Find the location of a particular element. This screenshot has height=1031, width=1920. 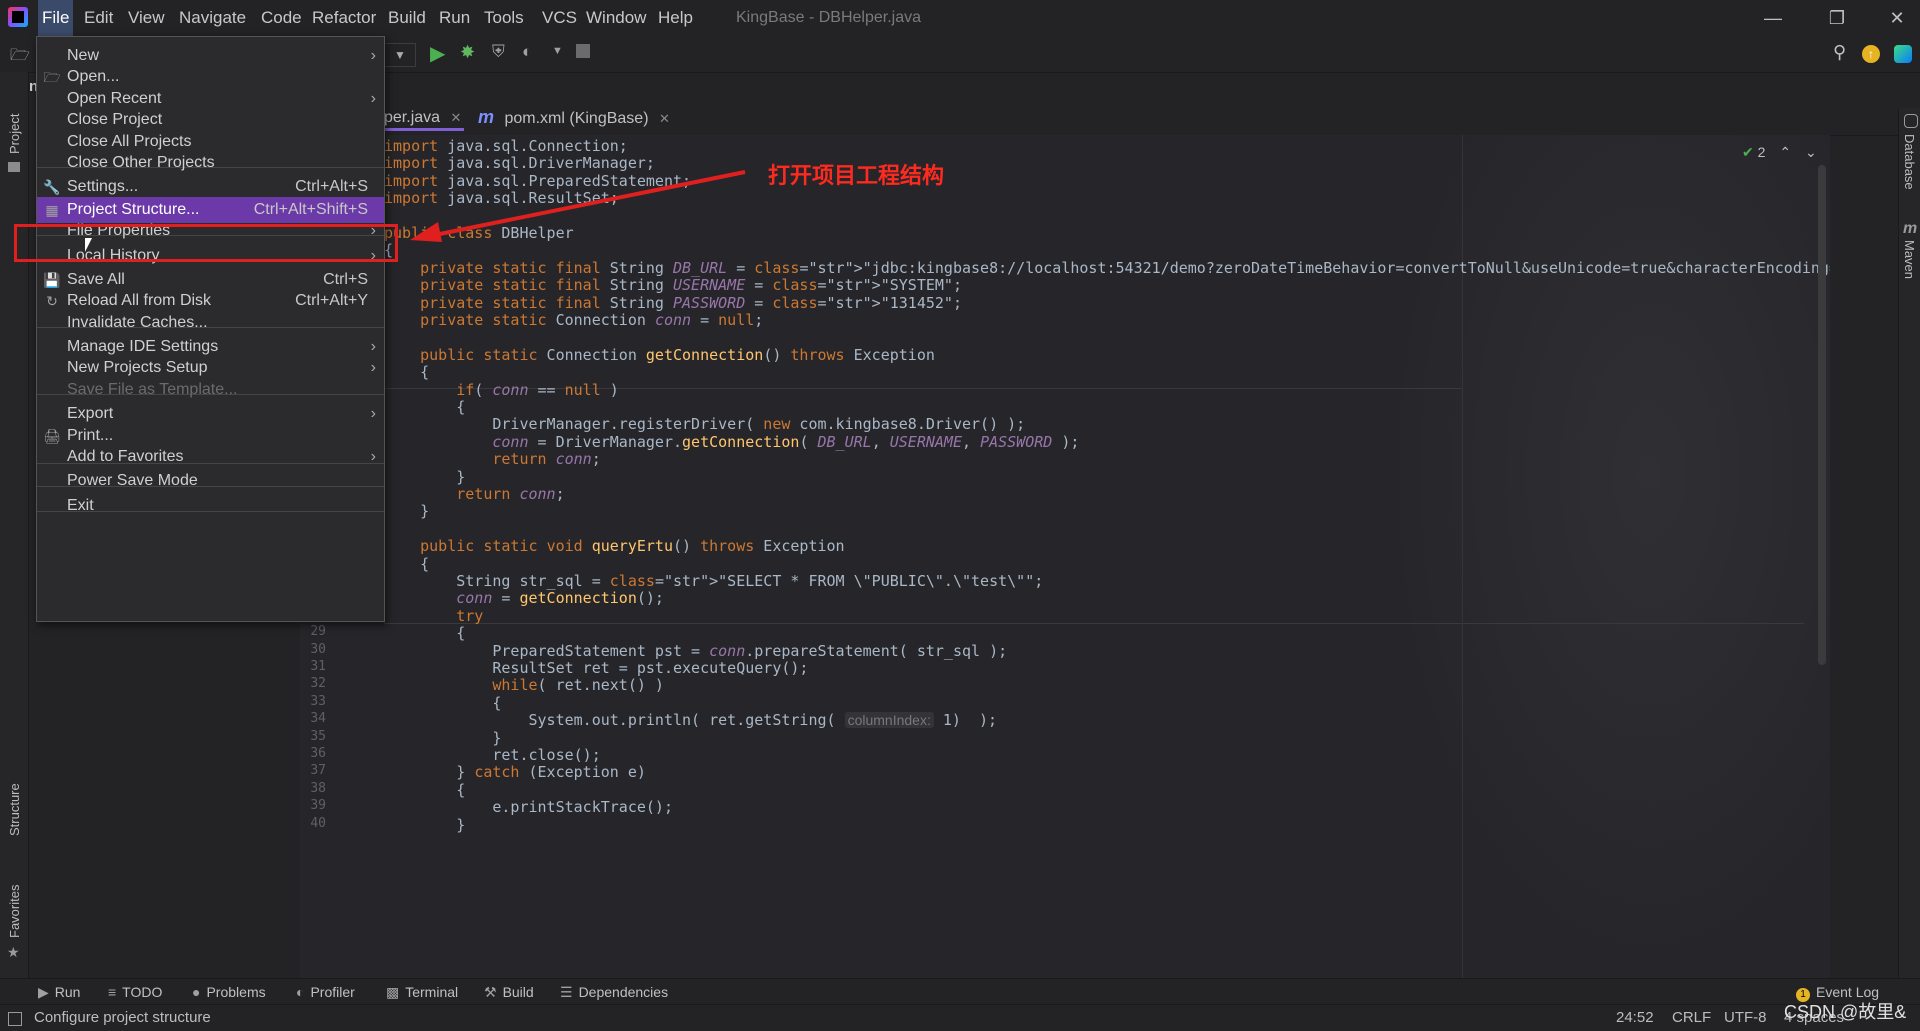

status-toggle-icon is located at coordinates (15, 1019).